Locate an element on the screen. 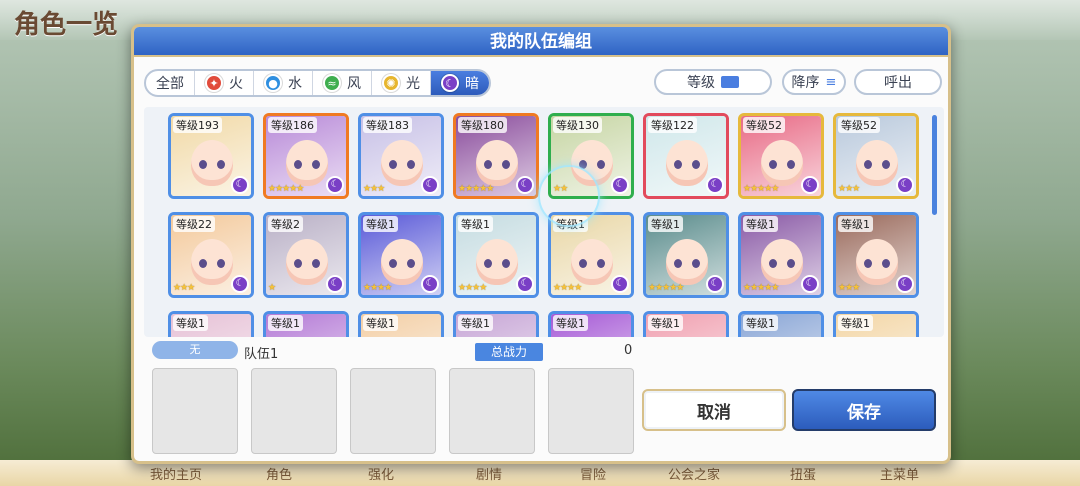  cancel-button: 取消 is located at coordinates (714, 410).